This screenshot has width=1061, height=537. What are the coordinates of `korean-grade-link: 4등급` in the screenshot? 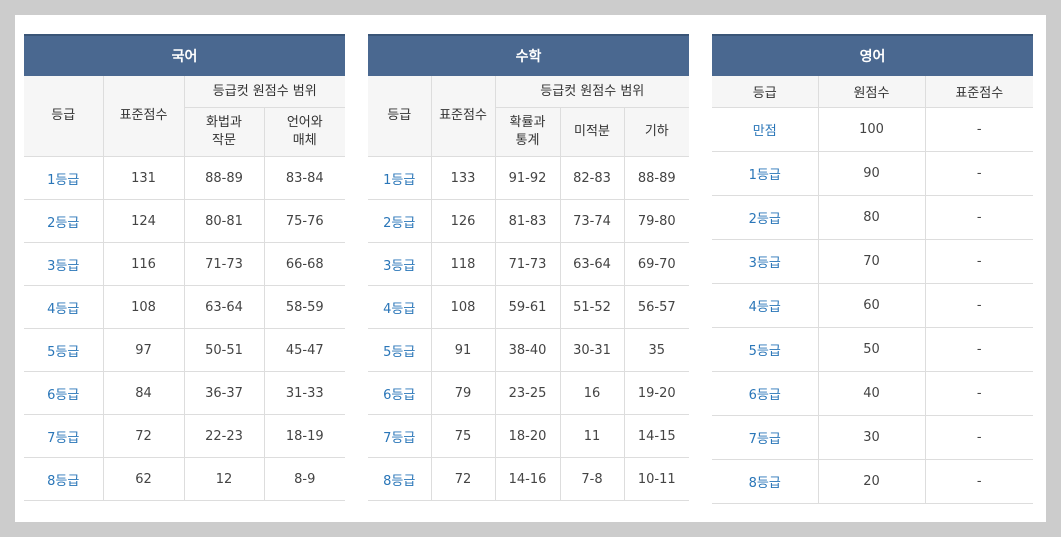 It's located at (63, 309).